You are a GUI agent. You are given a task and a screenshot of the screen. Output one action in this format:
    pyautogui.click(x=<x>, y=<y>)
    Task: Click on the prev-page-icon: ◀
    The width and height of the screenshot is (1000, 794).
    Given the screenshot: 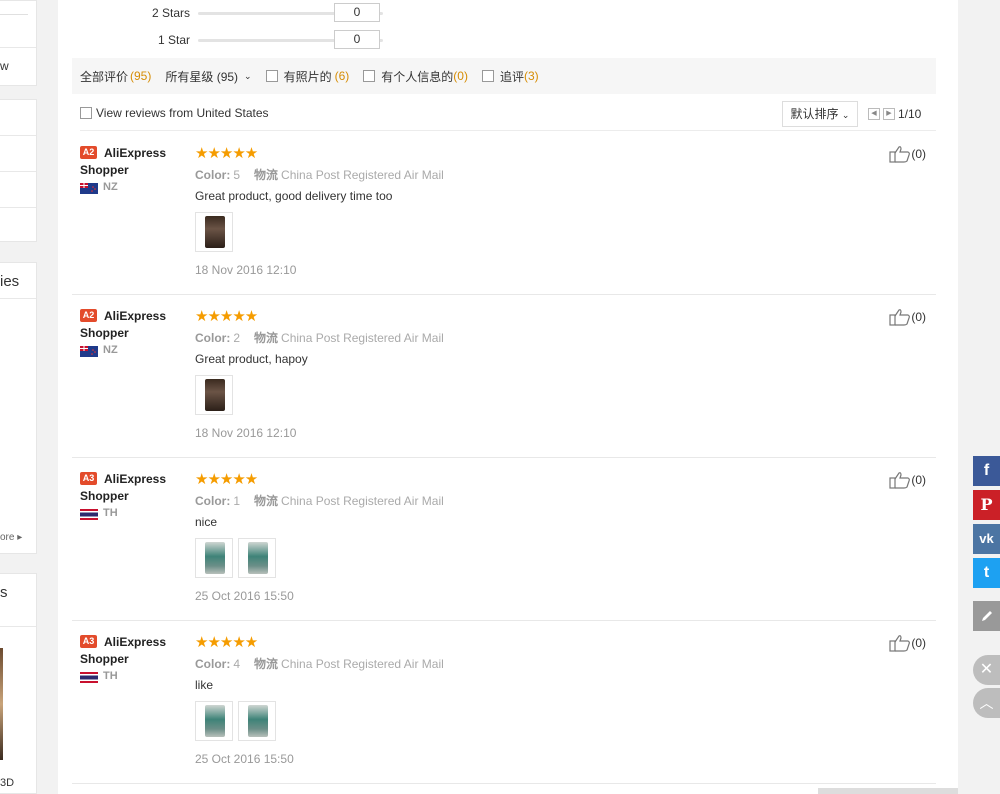 What is the action you would take?
    pyautogui.click(x=874, y=114)
    